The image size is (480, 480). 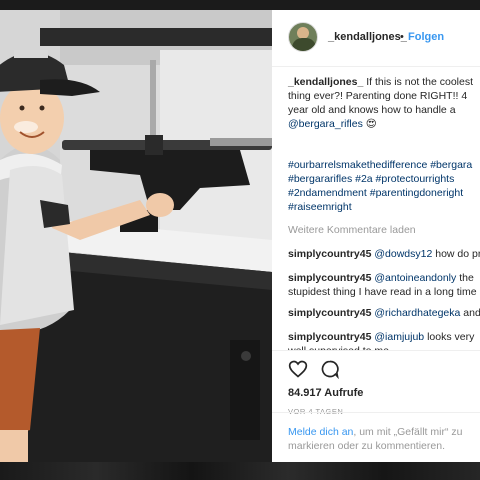 I want to click on view-count: 84.917 Aufrufe, so click(x=325, y=393).